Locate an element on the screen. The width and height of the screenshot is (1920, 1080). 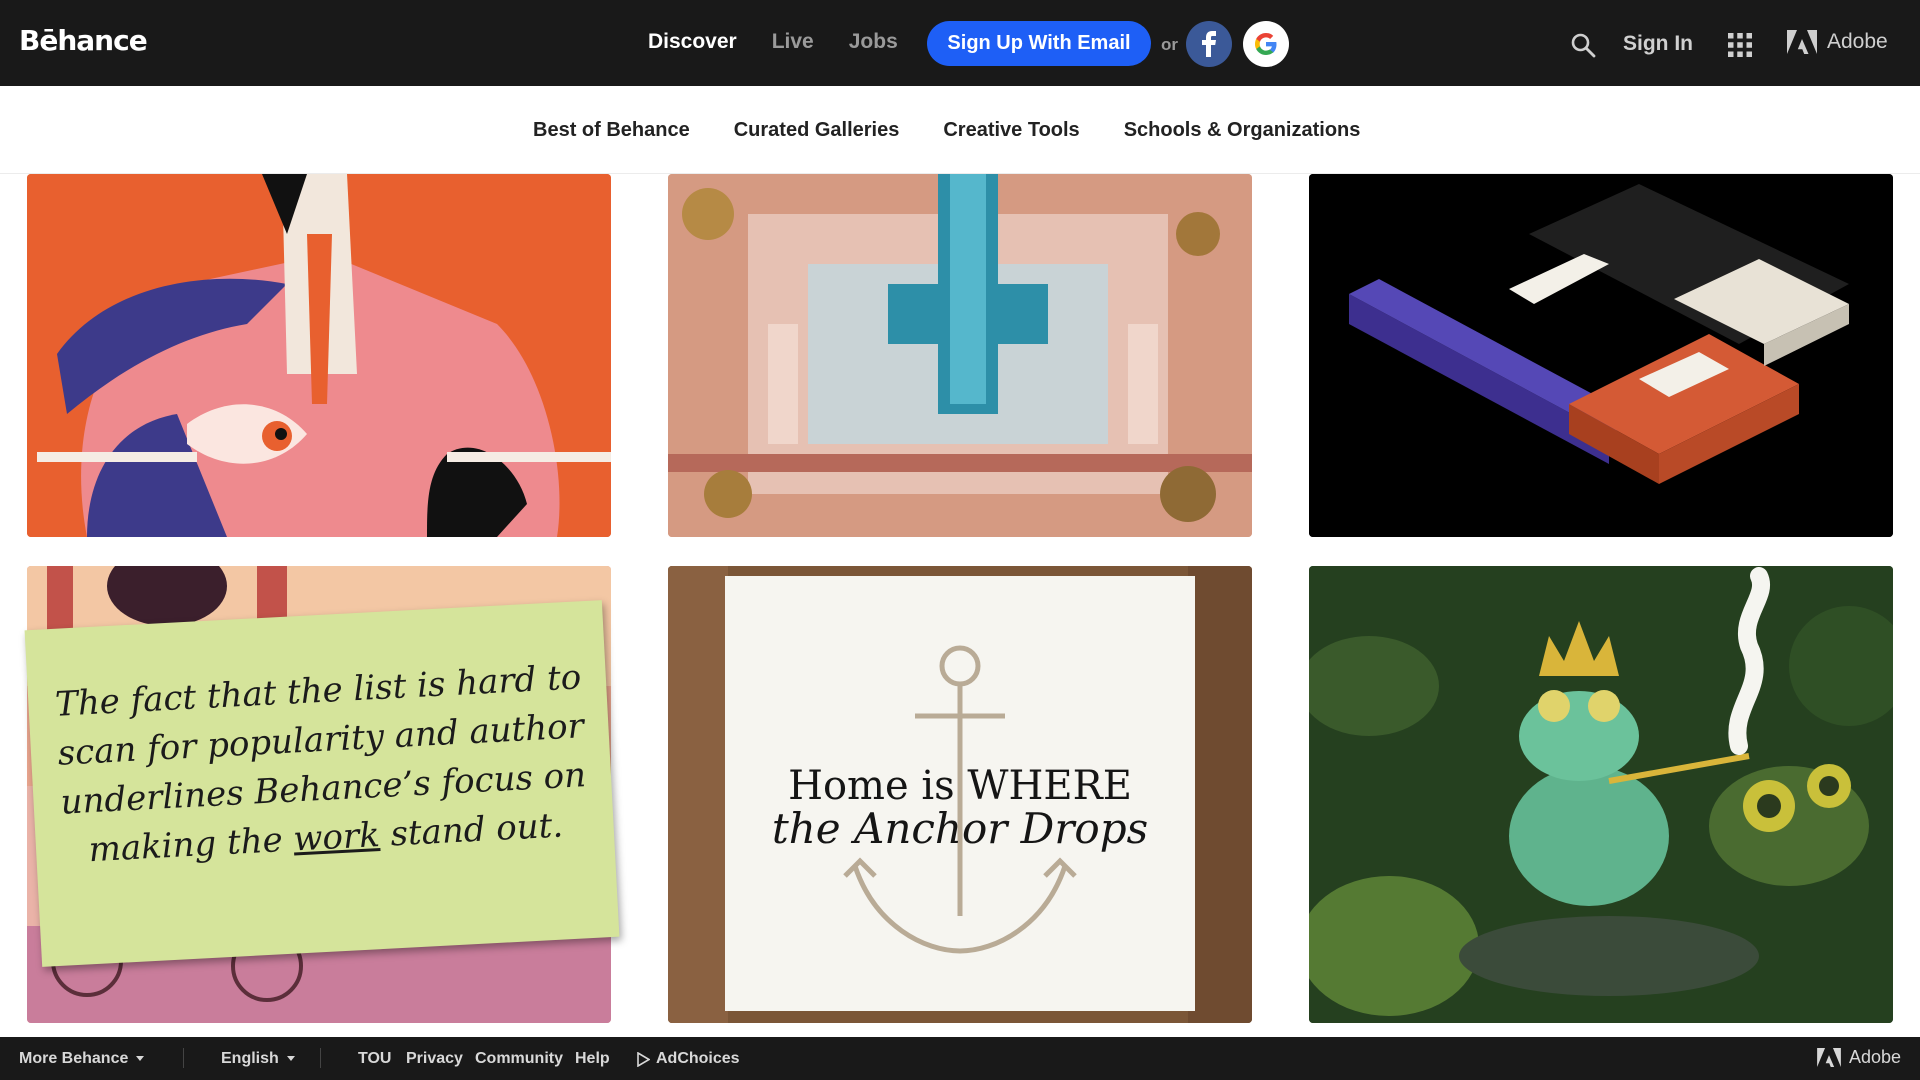
google-icon is located at coordinates (1266, 44).